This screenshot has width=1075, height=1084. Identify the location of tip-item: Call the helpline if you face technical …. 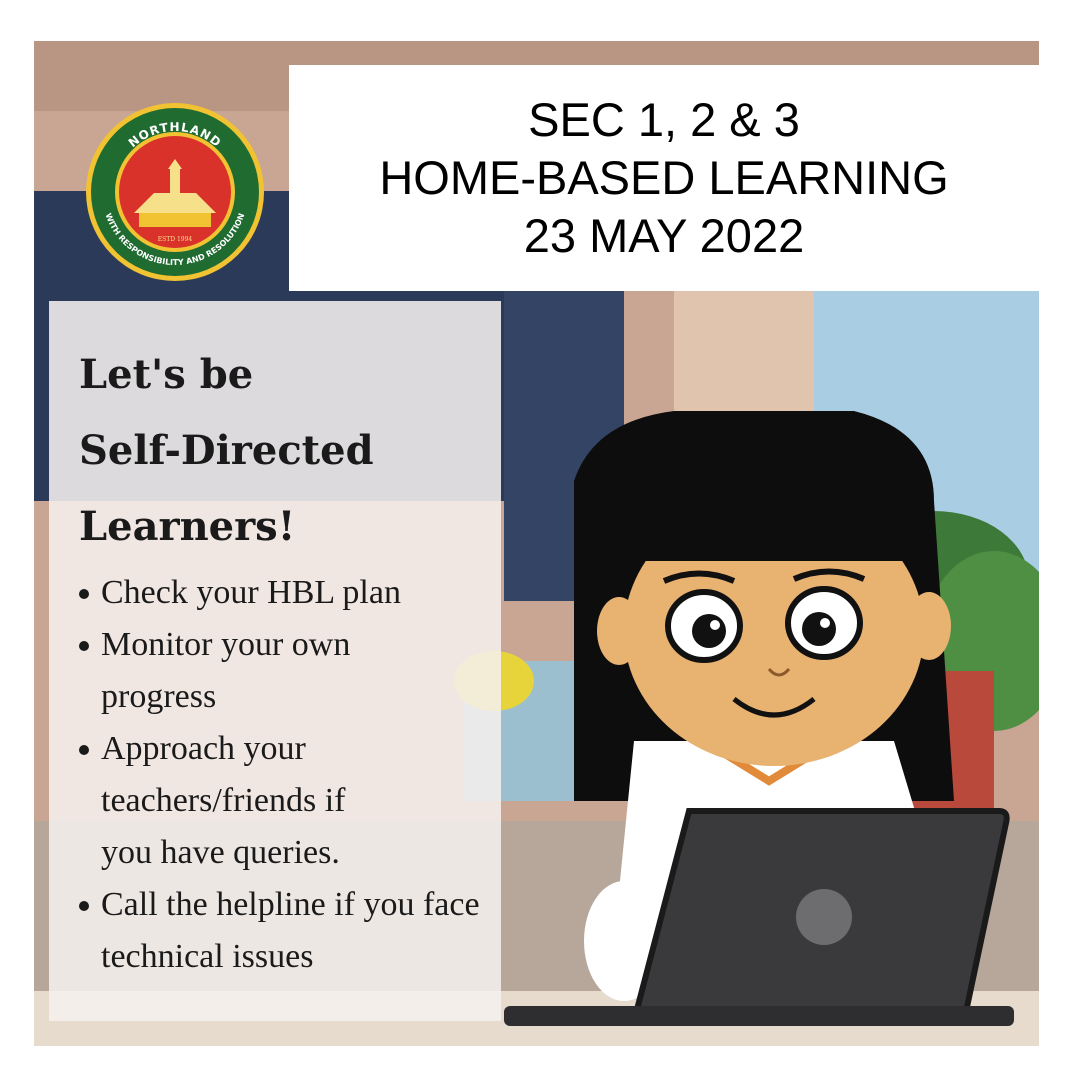
(290, 931).